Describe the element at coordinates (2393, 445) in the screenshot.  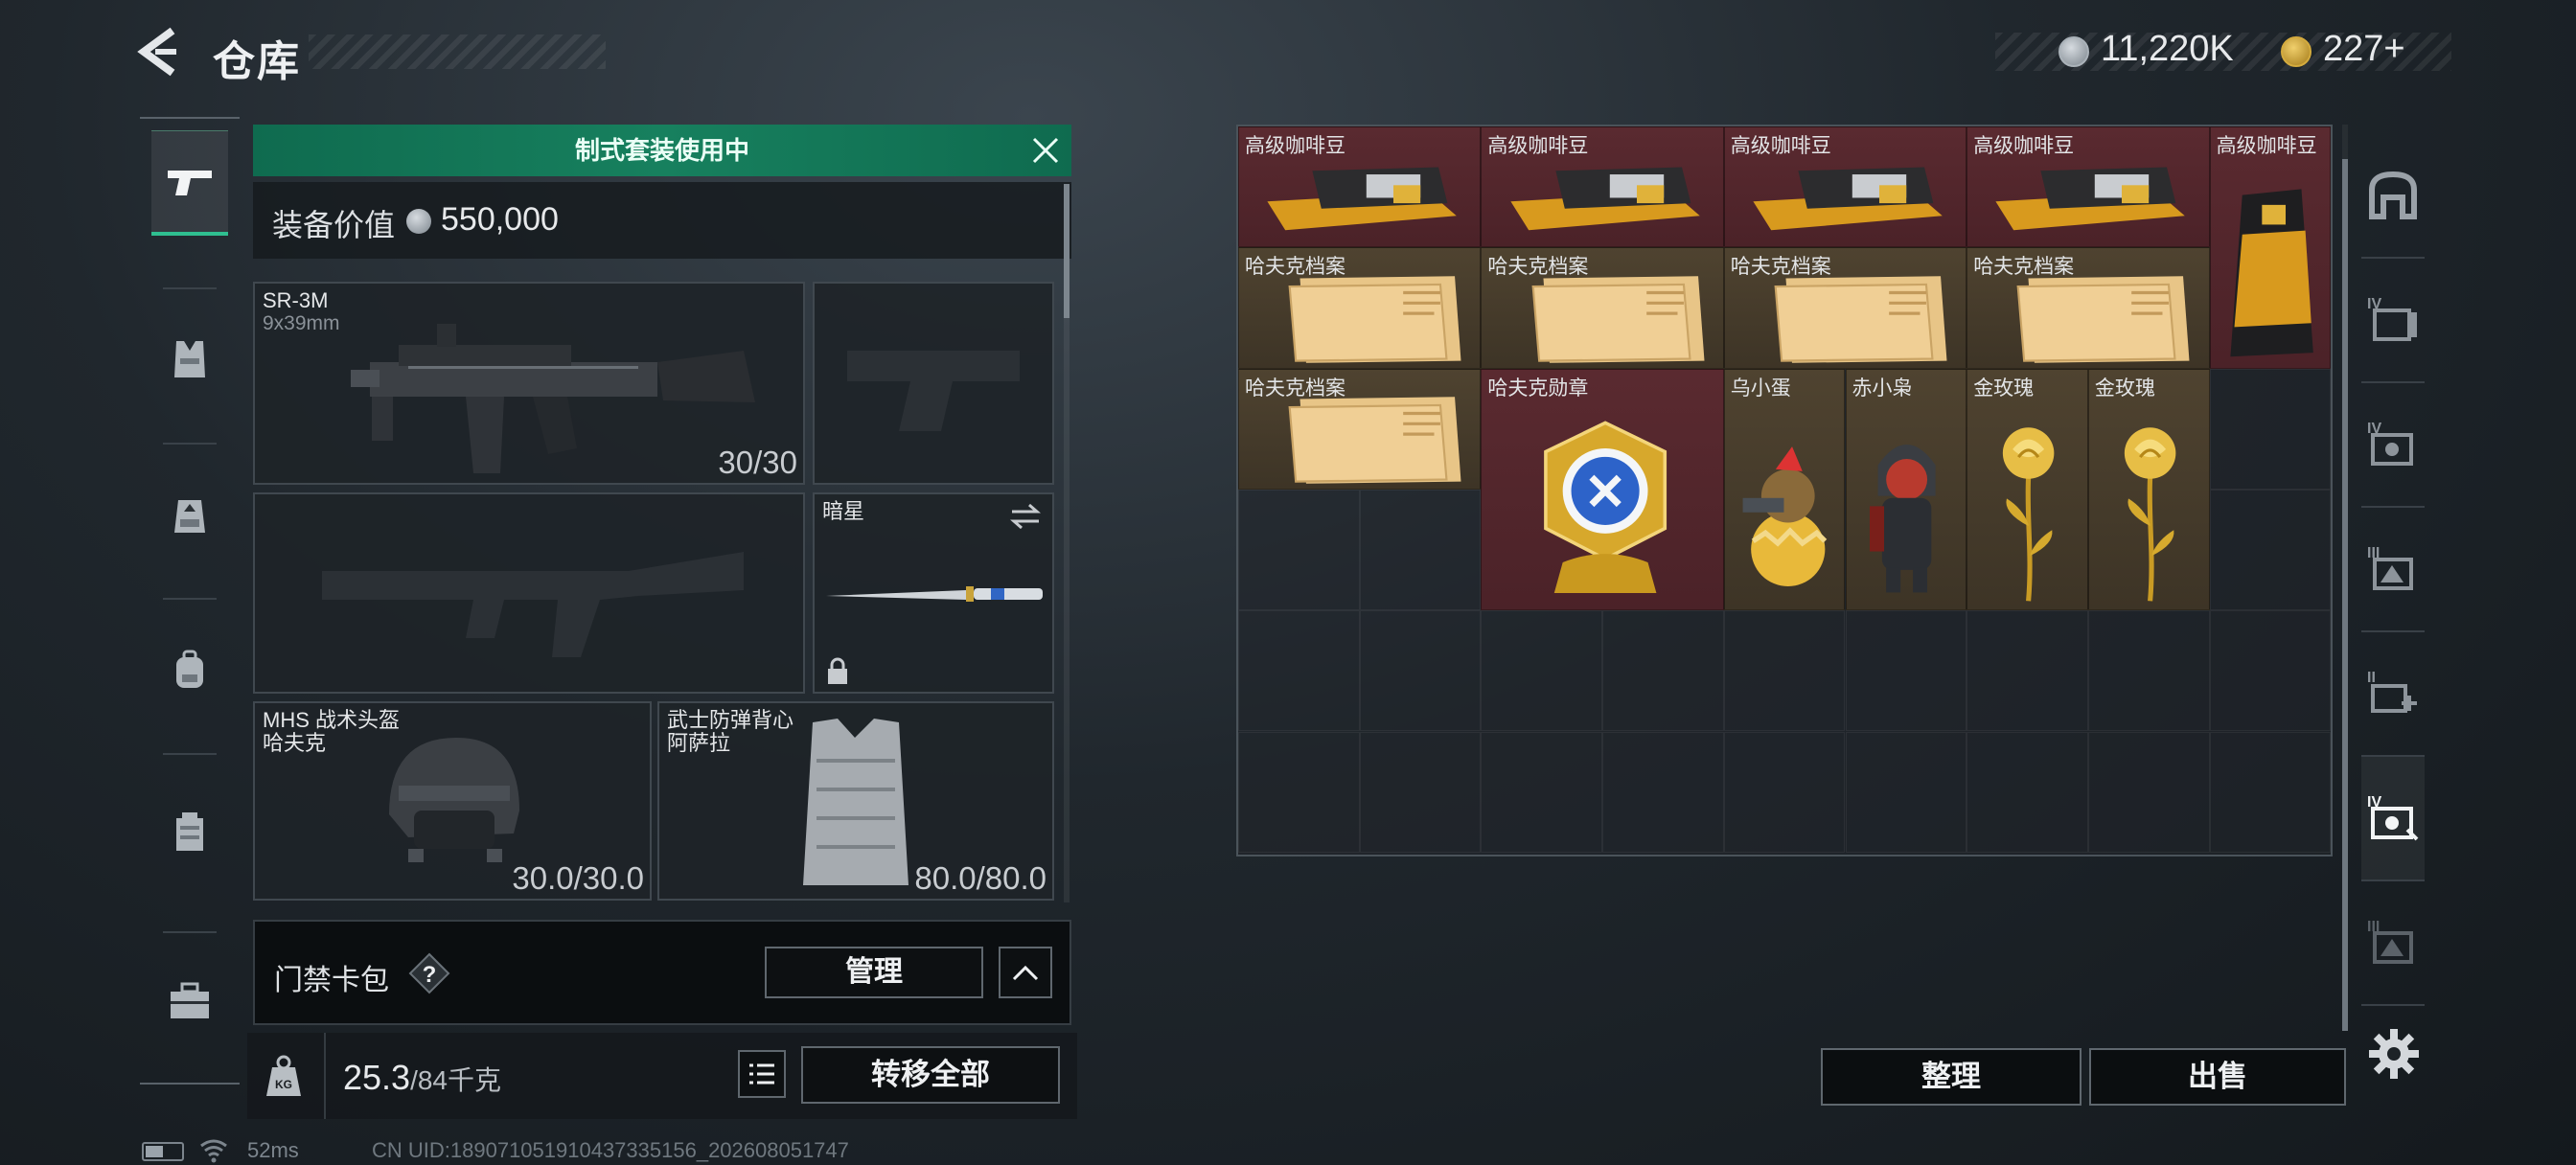
I see `storage-tab-2: IV` at that location.